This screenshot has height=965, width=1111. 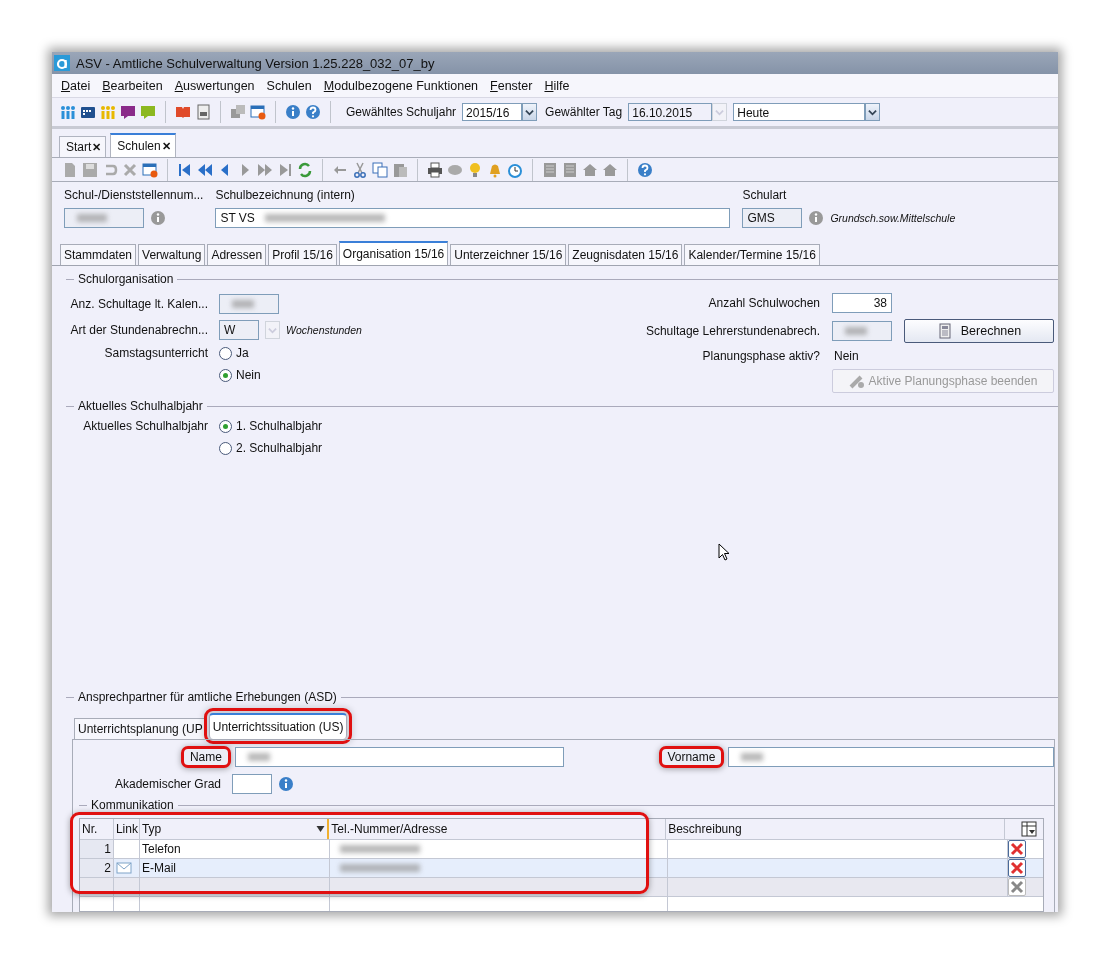 What do you see at coordinates (97, 829) in the screenshot?
I see `column-header: Nr.` at bounding box center [97, 829].